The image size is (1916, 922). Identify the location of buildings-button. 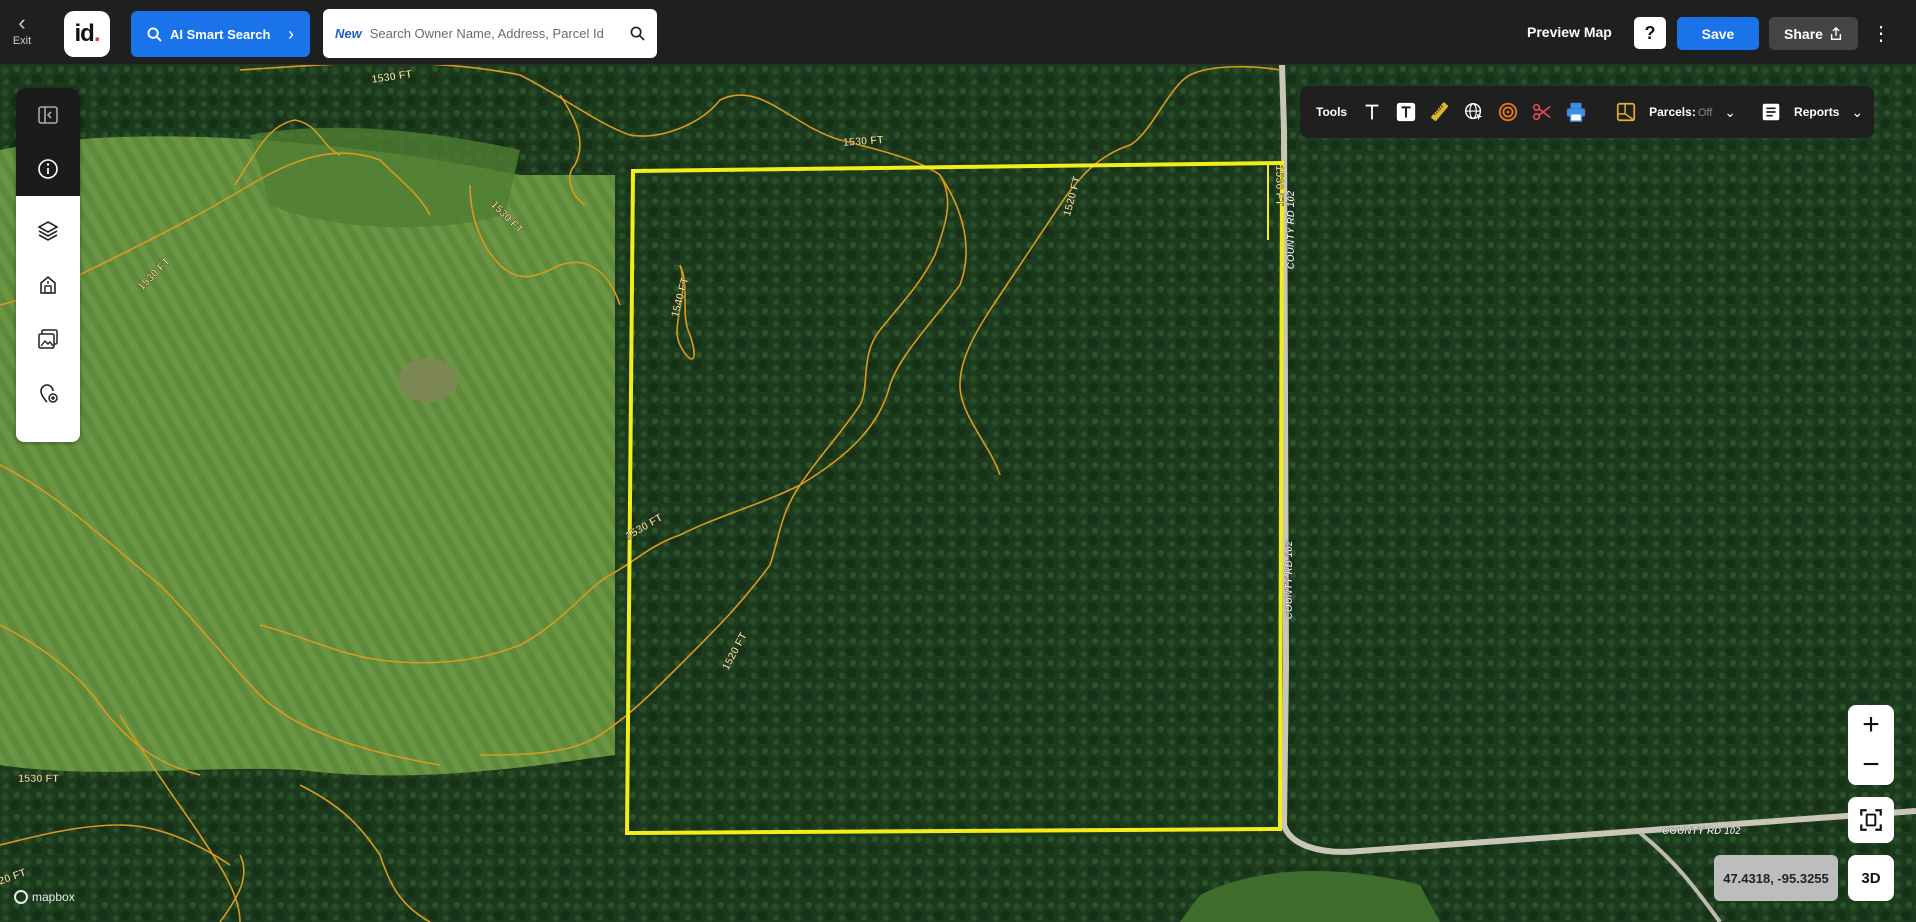
(48, 285).